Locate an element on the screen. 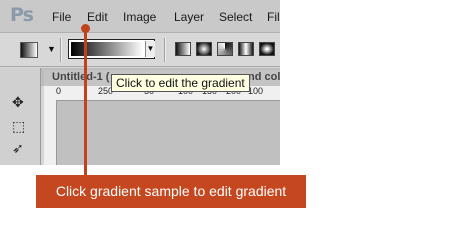 The image size is (450, 250). tools-panel: ✥ ⬚ ➶ is located at coordinates (20, 116).